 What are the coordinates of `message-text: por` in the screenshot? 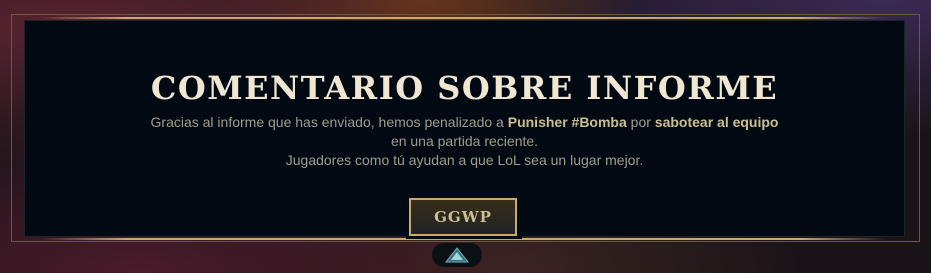 It's located at (640, 122).